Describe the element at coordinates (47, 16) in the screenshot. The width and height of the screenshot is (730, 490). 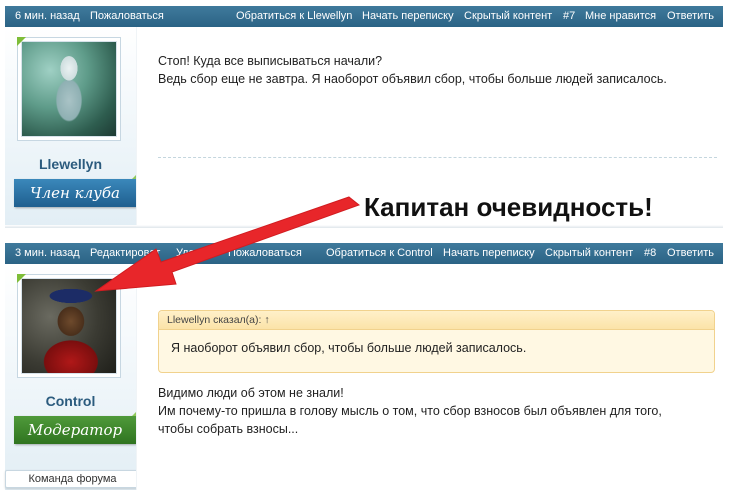
I see `post-time-link: 6 мин. назад` at that location.